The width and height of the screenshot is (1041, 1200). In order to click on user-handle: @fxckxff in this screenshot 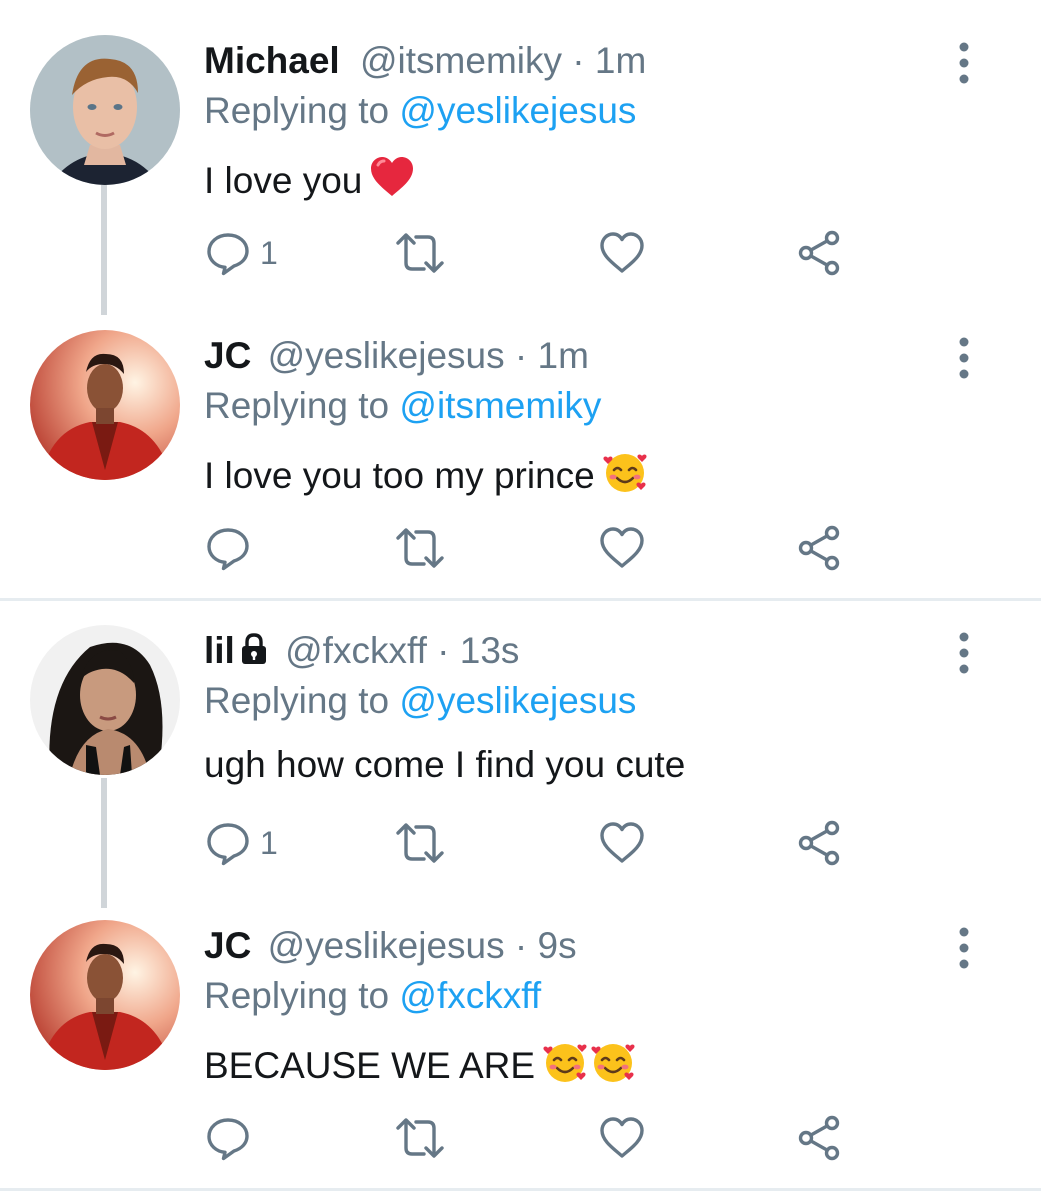, I will do `click(356, 650)`.